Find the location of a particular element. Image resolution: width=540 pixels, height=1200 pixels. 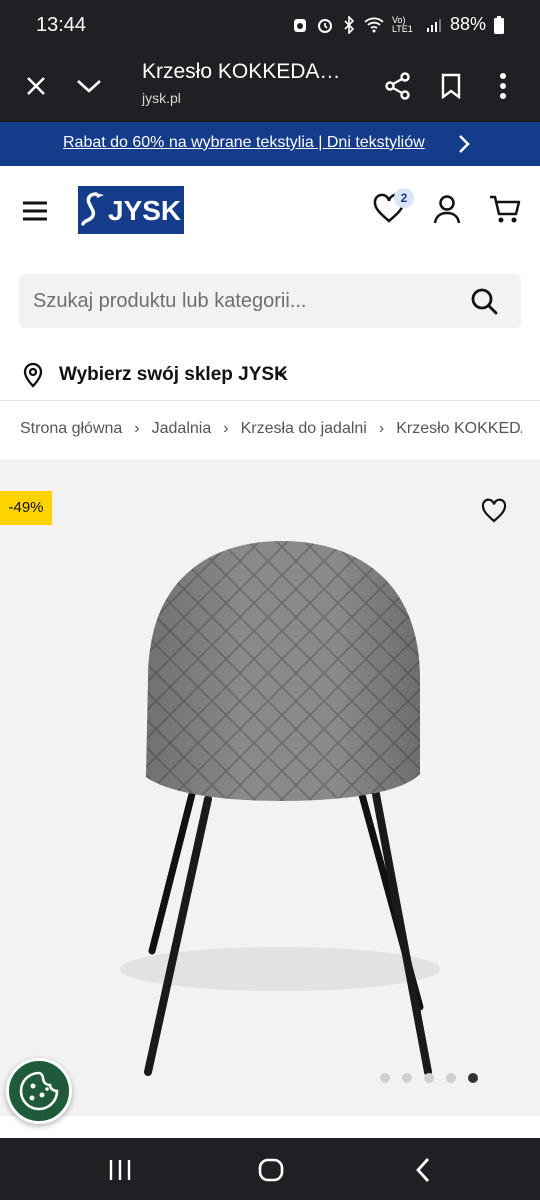

recent-apps-icon is located at coordinates (120, 1170).